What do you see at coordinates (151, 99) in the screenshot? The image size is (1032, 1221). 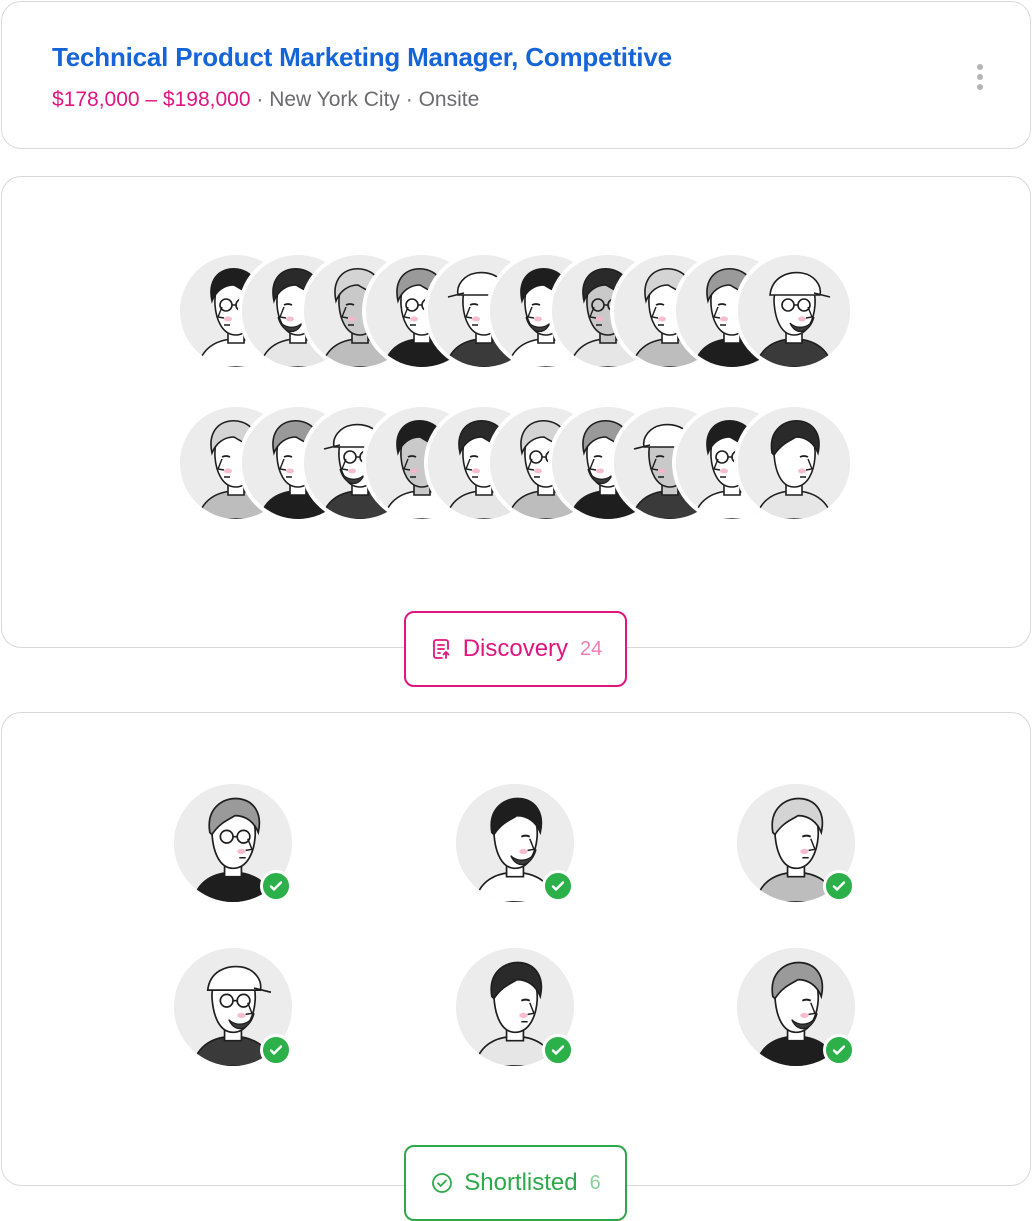 I see `salary-range: $178,000 – $198,000` at bounding box center [151, 99].